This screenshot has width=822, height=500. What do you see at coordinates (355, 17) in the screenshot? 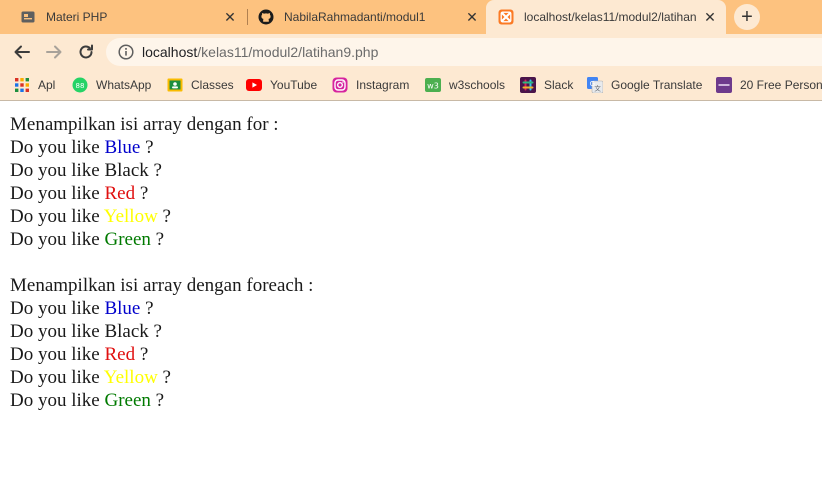
I see `tab-title: NabilaRahmadanti/modul1` at bounding box center [355, 17].